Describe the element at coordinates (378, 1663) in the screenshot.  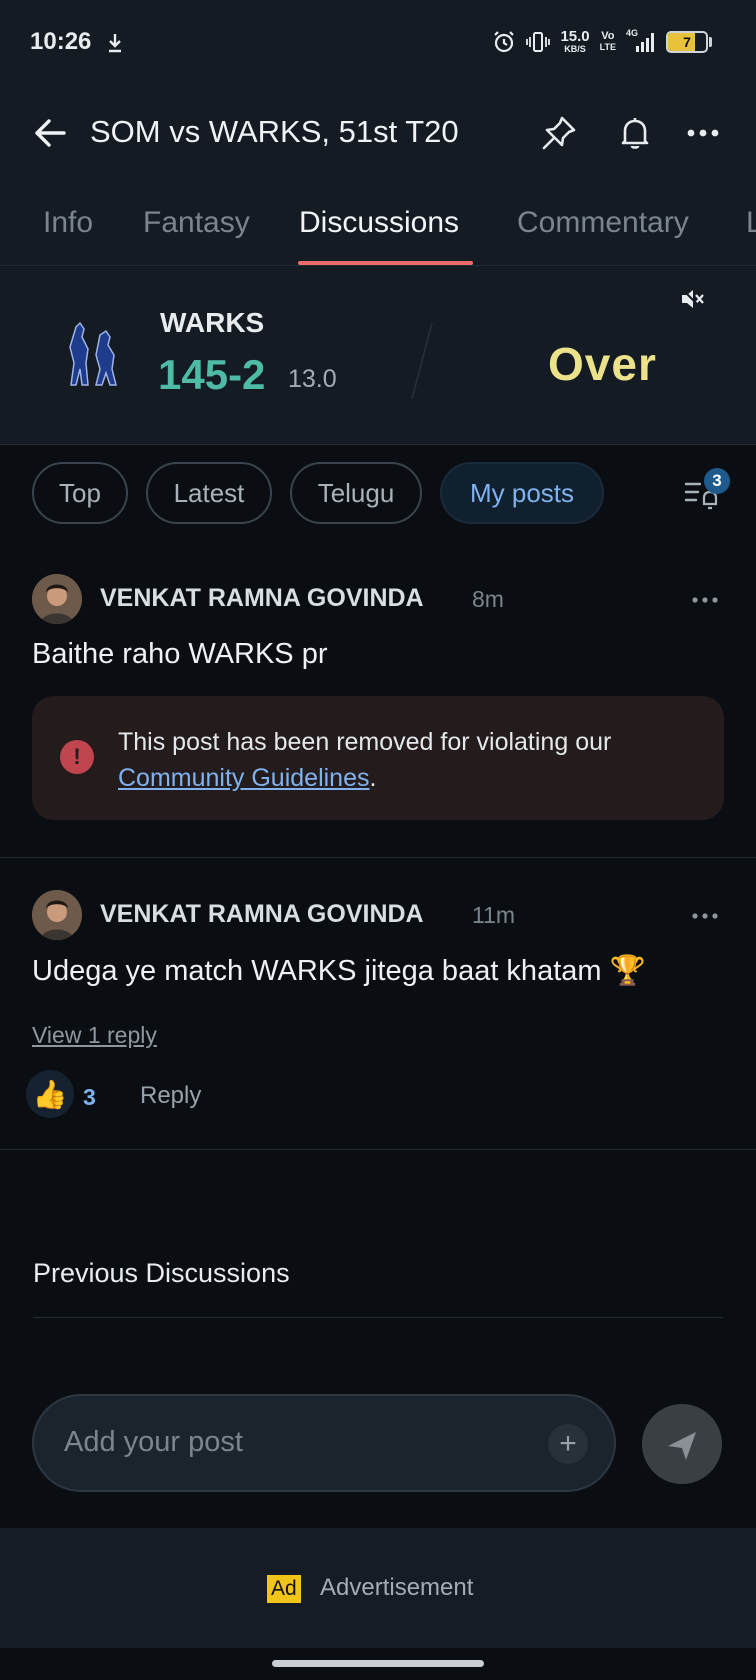
I see `home-indicator` at that location.